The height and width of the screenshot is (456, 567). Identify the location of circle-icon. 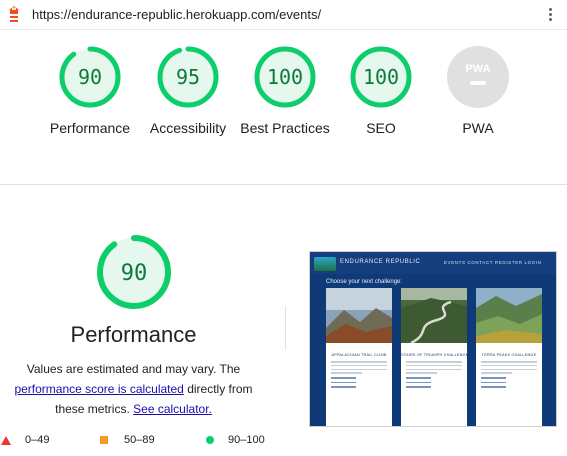
(210, 440).